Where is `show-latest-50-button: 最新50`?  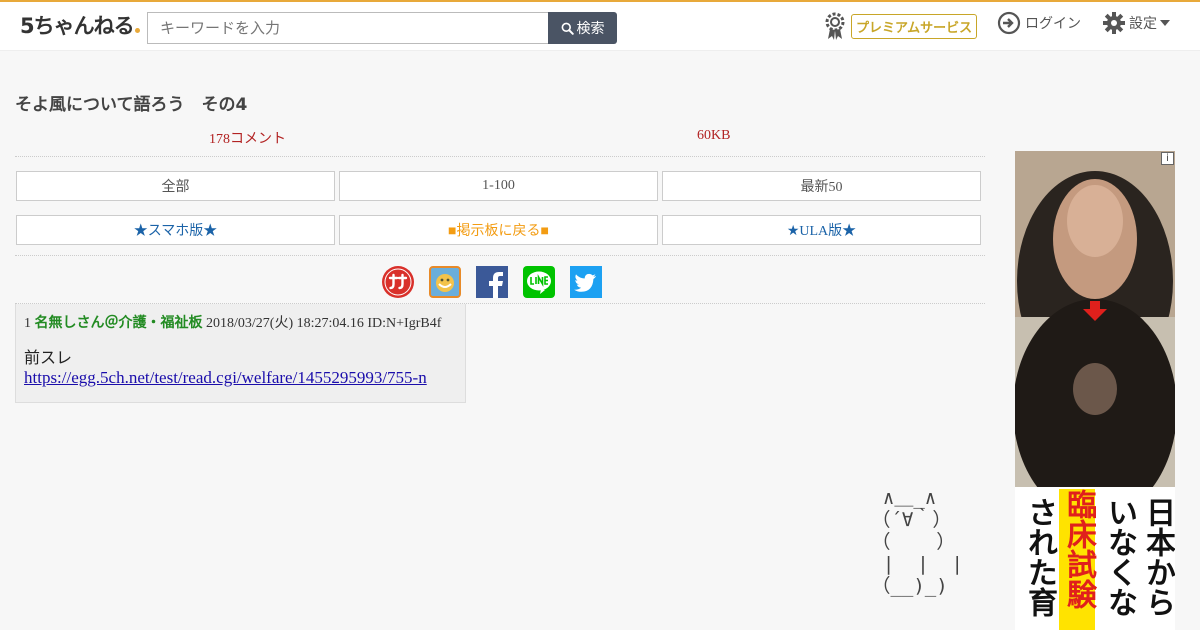 show-latest-50-button: 最新50 is located at coordinates (821, 186).